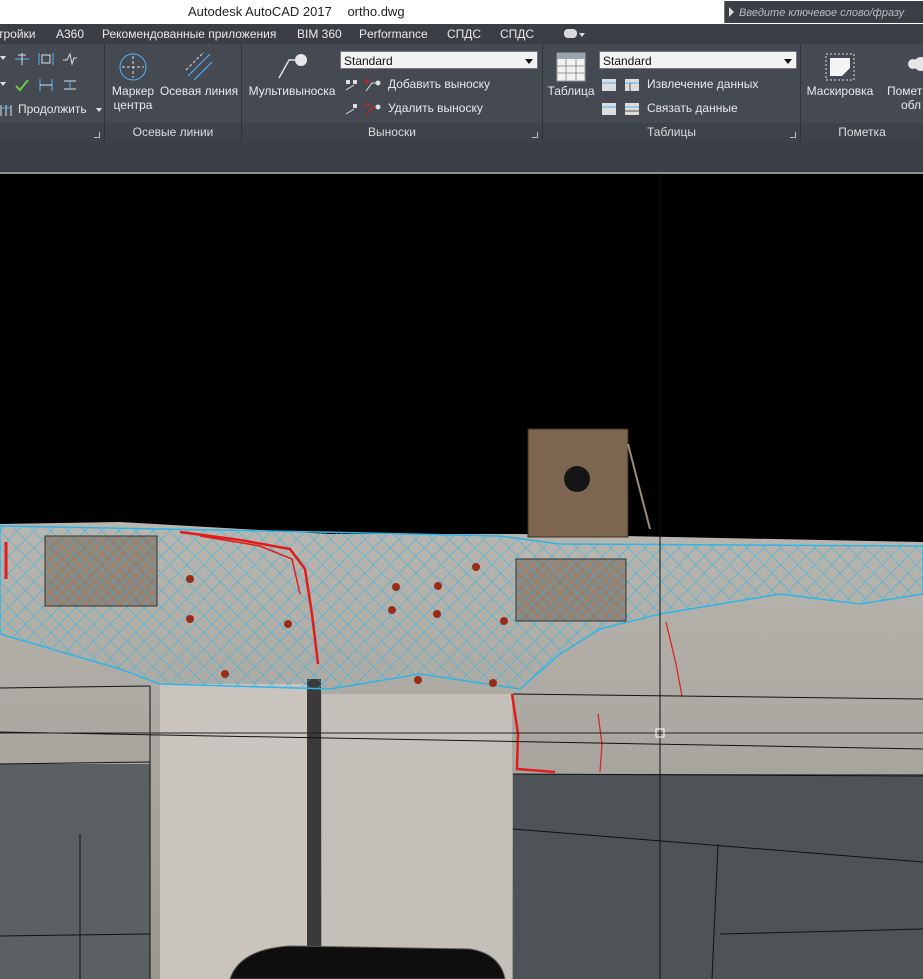 The height and width of the screenshot is (979, 923). I want to click on wipeout-label: Маскировка, so click(840, 91).